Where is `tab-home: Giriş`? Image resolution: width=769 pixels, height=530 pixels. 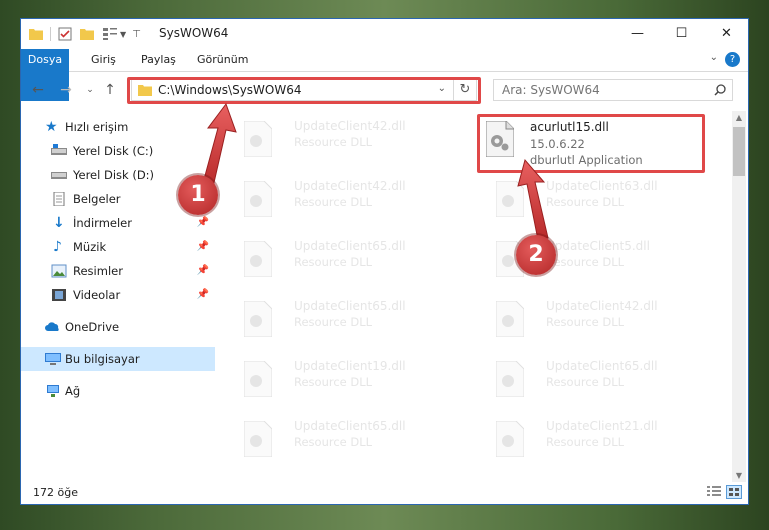 tab-home: Giriş is located at coordinates (103, 60).